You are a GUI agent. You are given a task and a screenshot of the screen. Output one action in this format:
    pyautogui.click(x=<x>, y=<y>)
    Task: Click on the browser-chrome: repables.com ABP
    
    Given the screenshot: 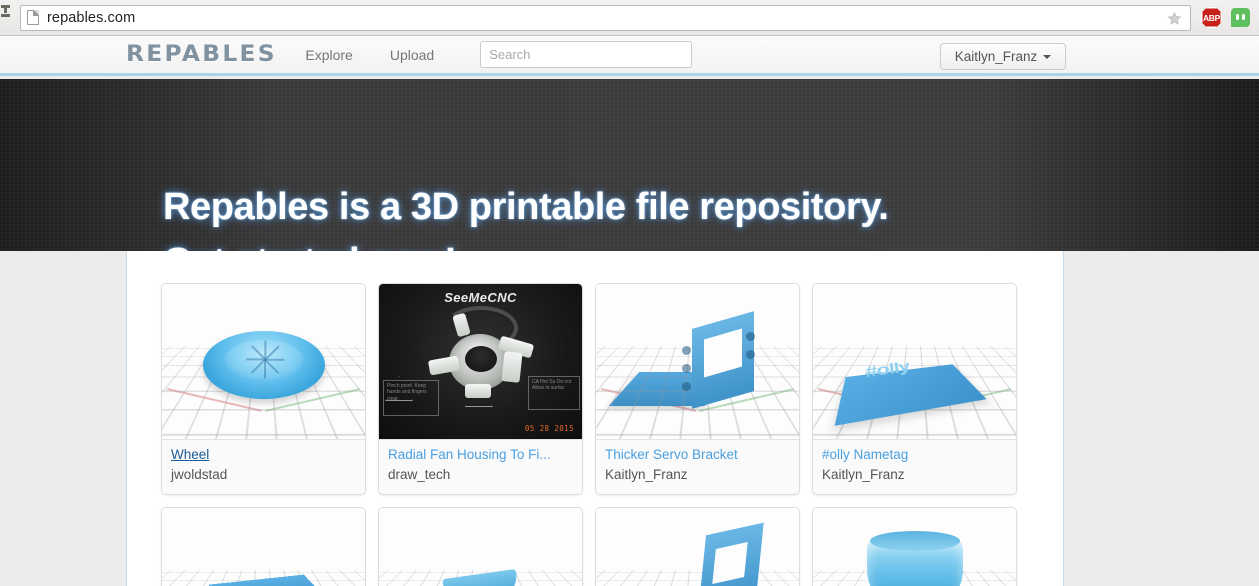 What is the action you would take?
    pyautogui.click(x=629, y=18)
    